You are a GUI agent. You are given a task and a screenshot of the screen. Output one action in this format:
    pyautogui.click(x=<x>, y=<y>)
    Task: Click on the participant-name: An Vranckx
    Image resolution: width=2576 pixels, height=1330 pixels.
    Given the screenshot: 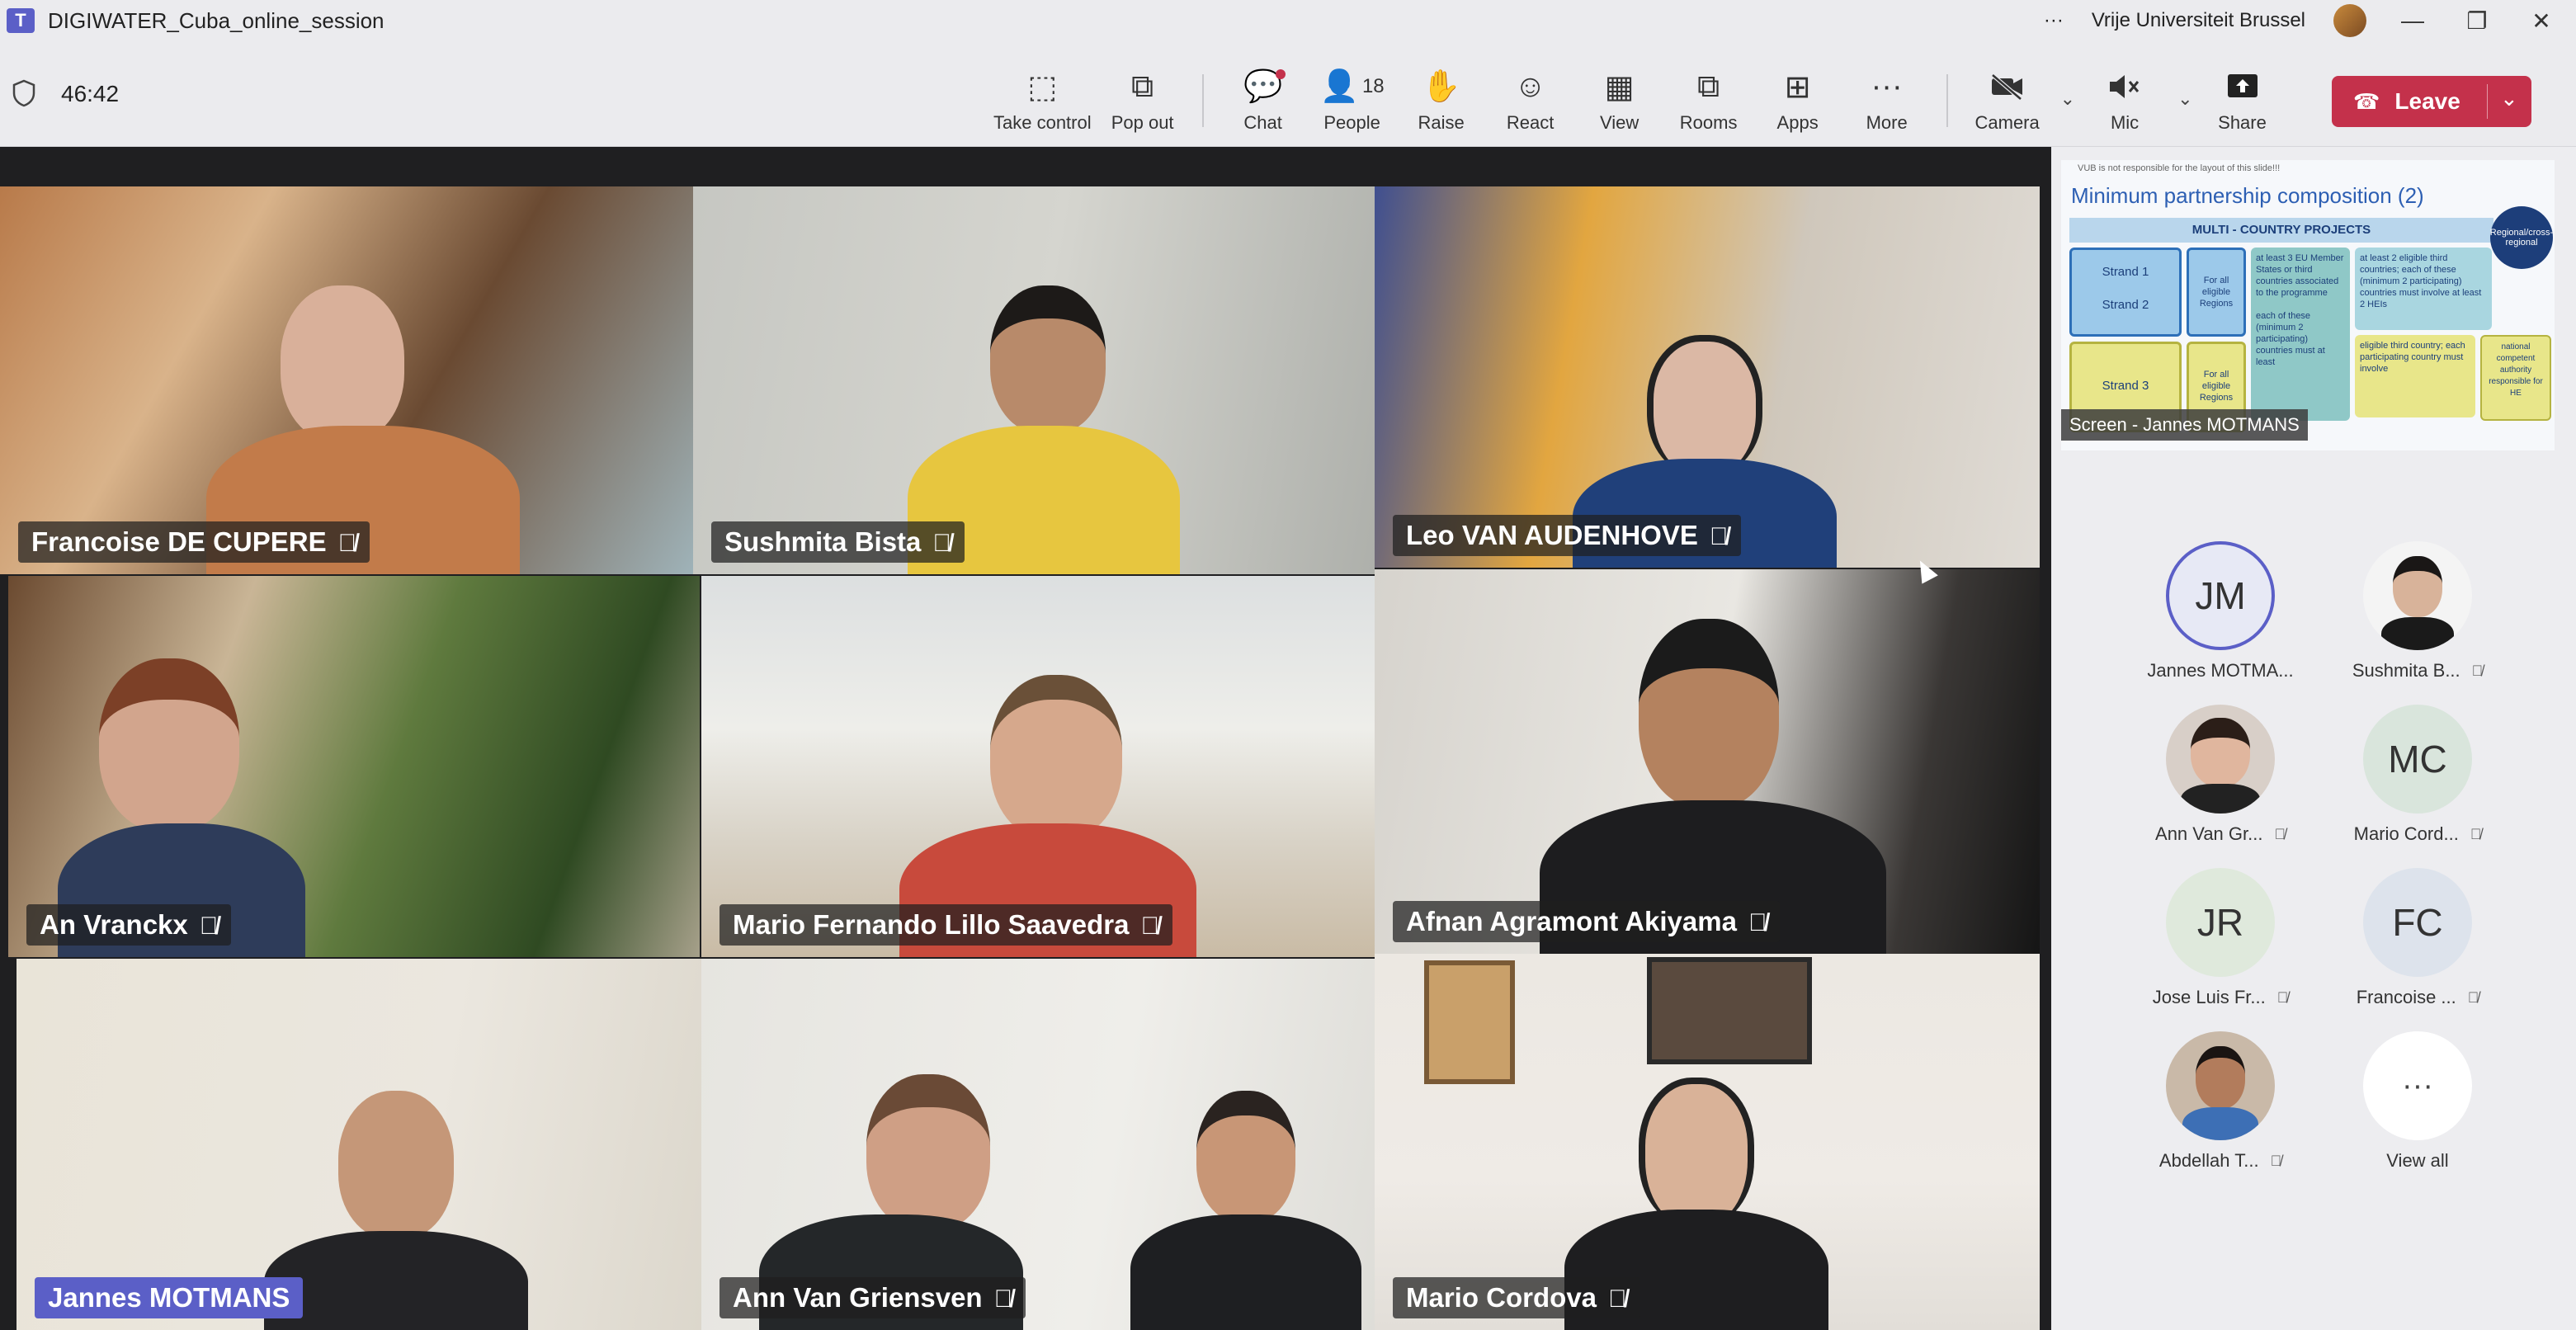 What is the action you would take?
    pyautogui.click(x=114, y=925)
    